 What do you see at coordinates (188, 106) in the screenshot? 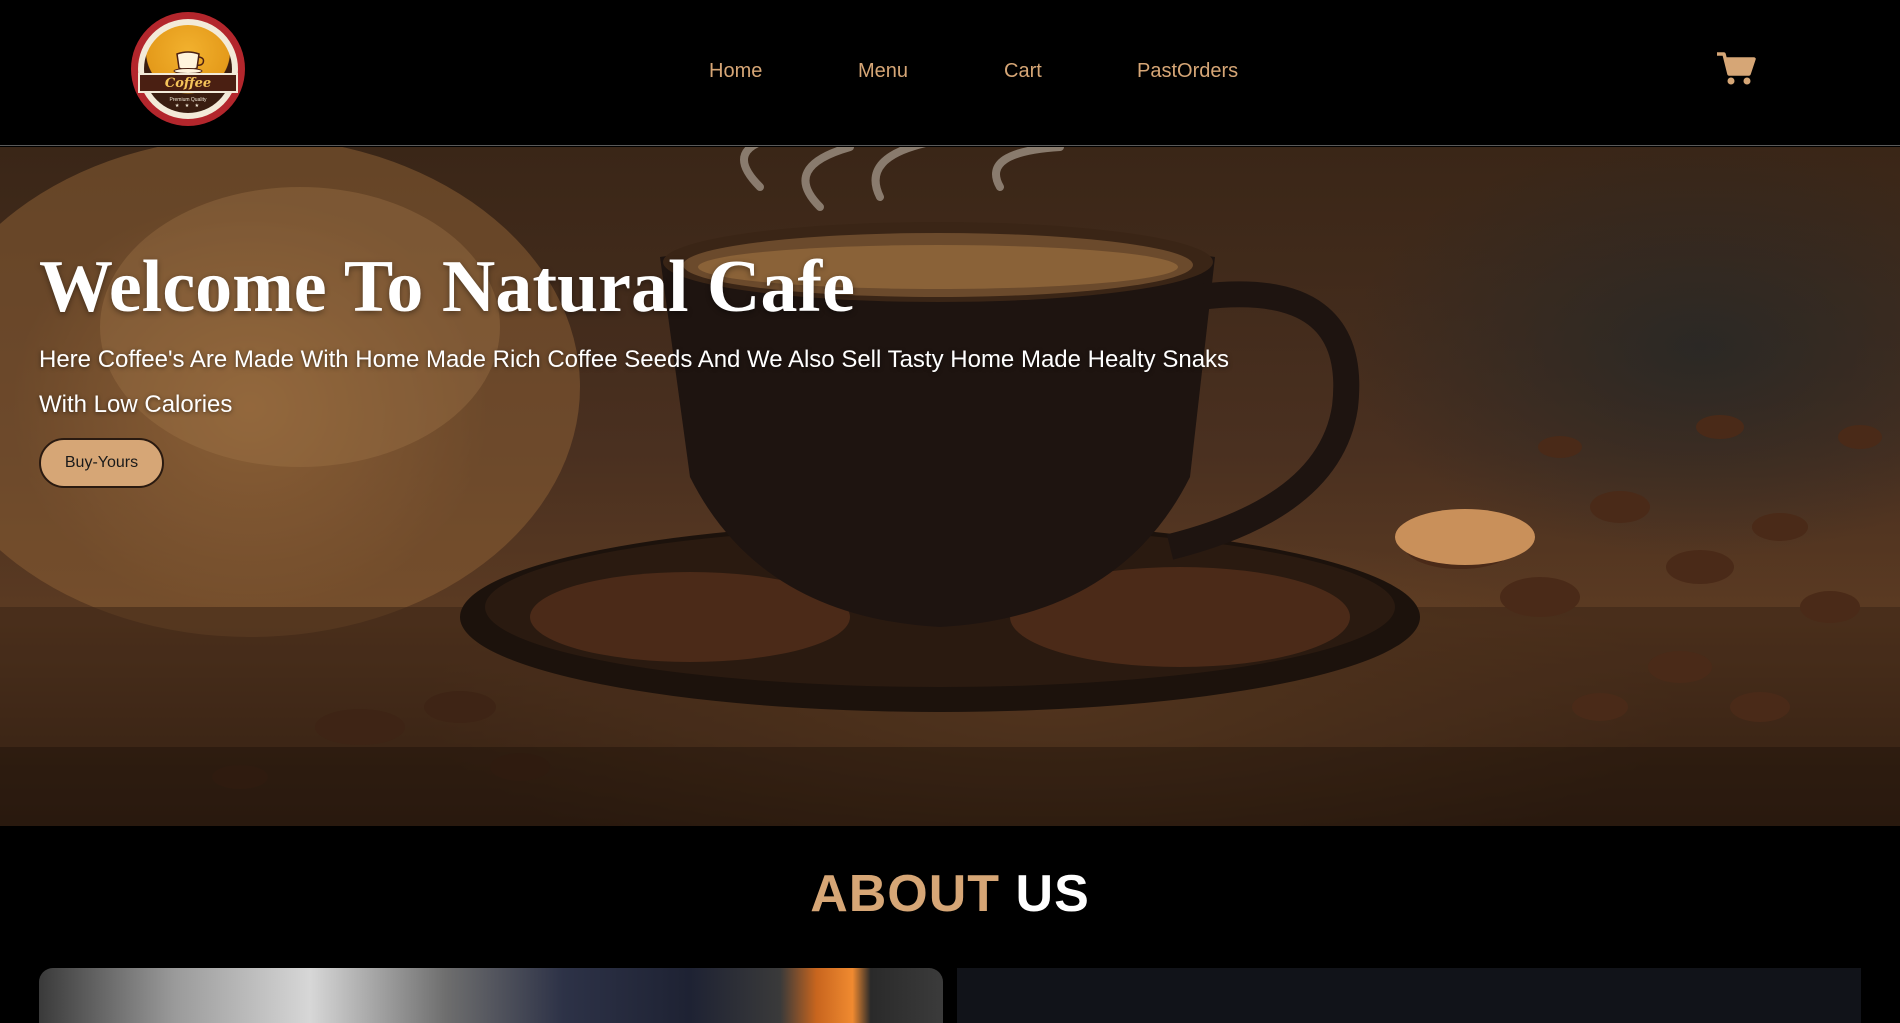
I see `logo-stars: ★ ★ ★` at bounding box center [188, 106].